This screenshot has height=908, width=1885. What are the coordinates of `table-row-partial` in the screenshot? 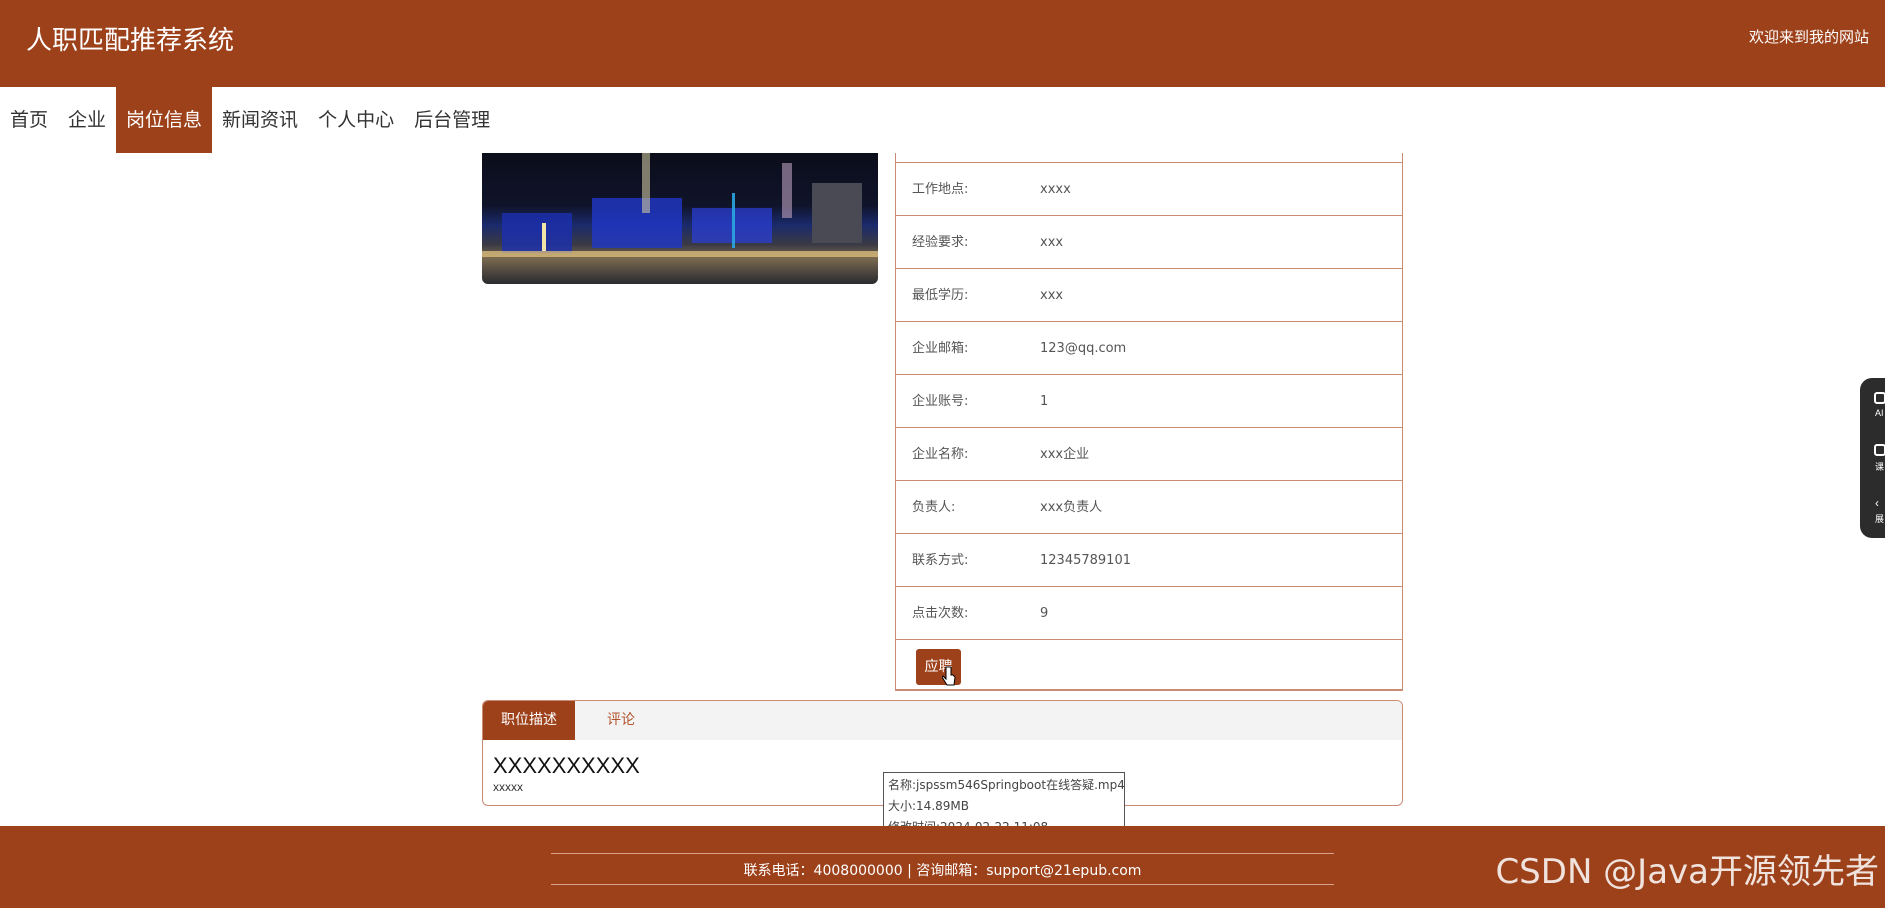 It's located at (1149, 158).